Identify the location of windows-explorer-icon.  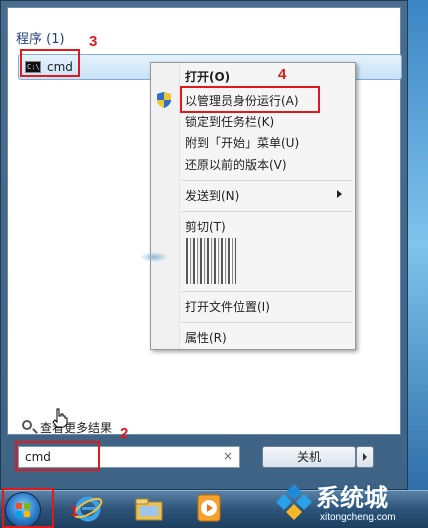
(149, 509).